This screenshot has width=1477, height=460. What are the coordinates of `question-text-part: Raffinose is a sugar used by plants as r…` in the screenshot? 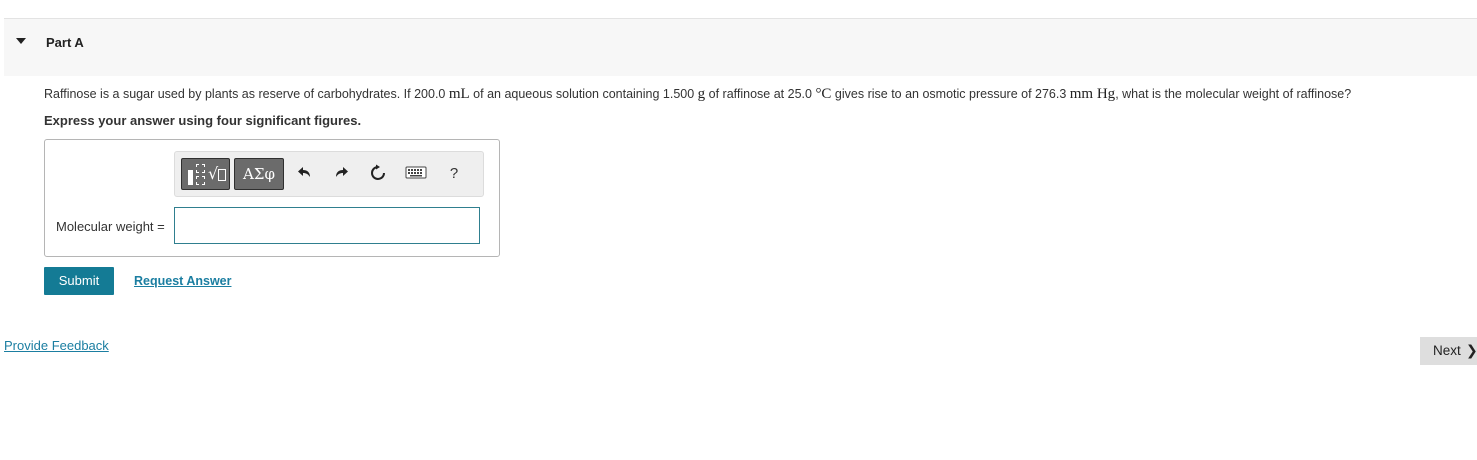 It's located at (246, 94).